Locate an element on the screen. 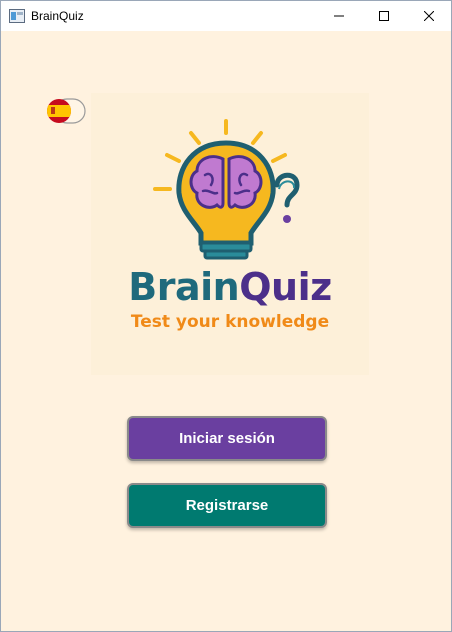 The image size is (452, 632). brand-name: BrainQuiz is located at coordinates (230, 287).